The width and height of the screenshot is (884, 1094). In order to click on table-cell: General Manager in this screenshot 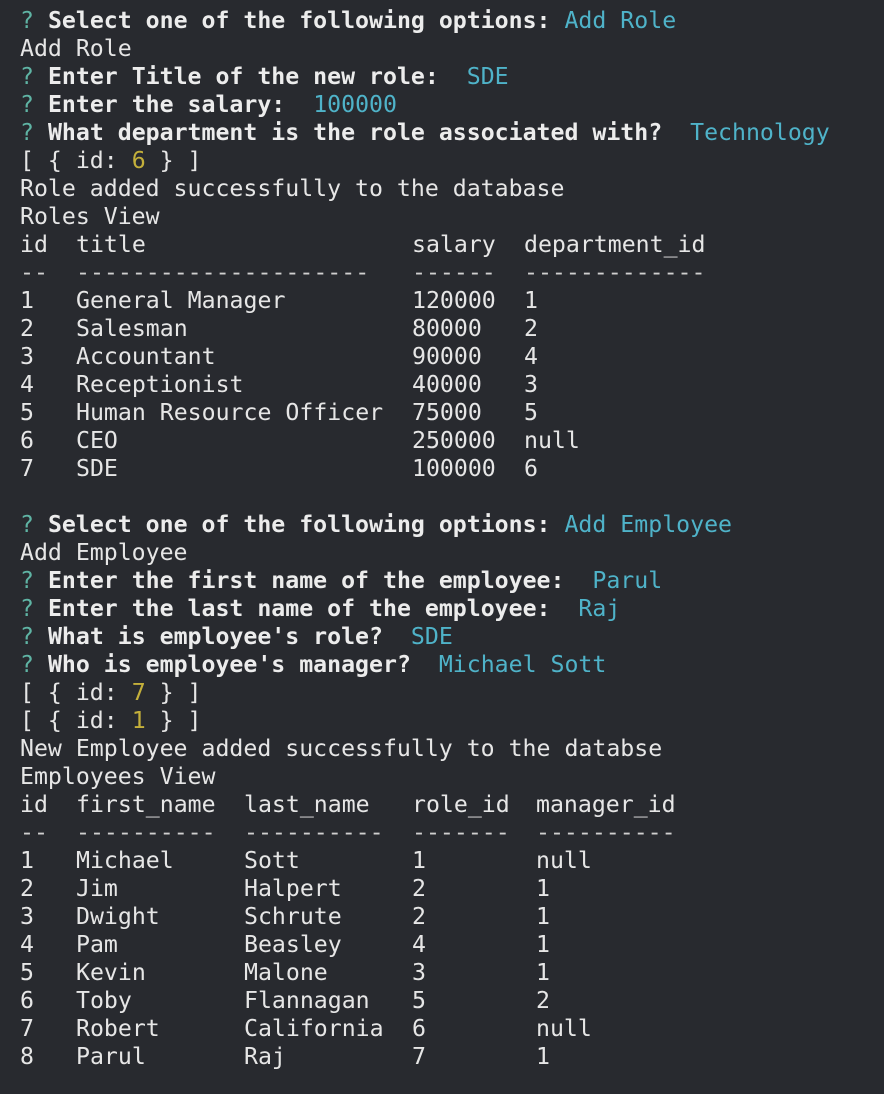, I will do `click(181, 300)`.